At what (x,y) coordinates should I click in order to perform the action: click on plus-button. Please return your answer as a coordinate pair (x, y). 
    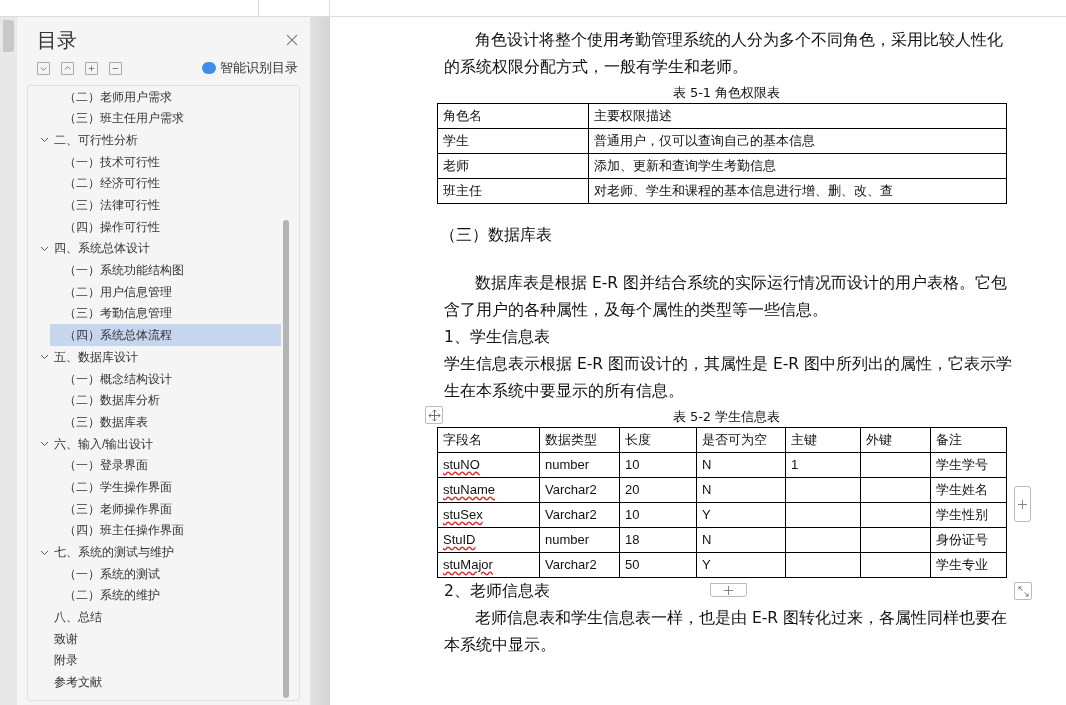
    Looking at the image, I should click on (91, 68).